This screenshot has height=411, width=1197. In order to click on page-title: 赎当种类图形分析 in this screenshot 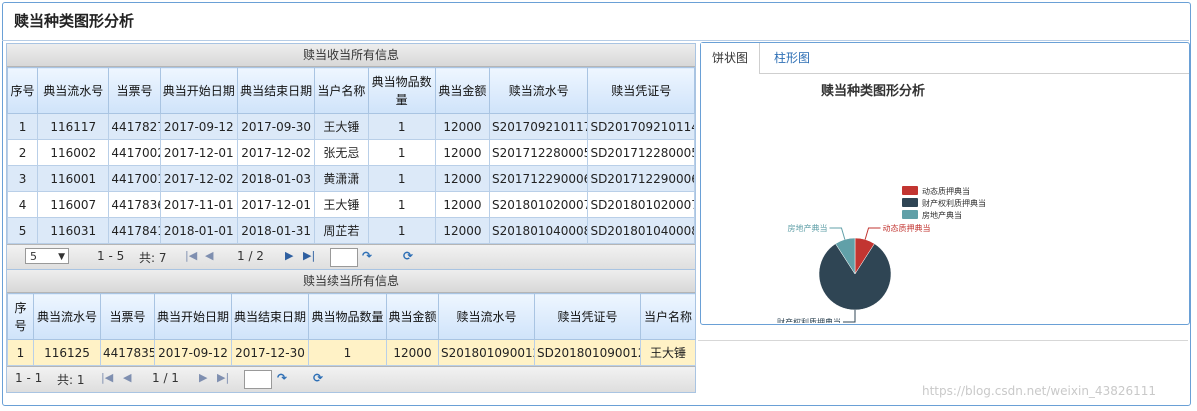, I will do `click(74, 21)`.